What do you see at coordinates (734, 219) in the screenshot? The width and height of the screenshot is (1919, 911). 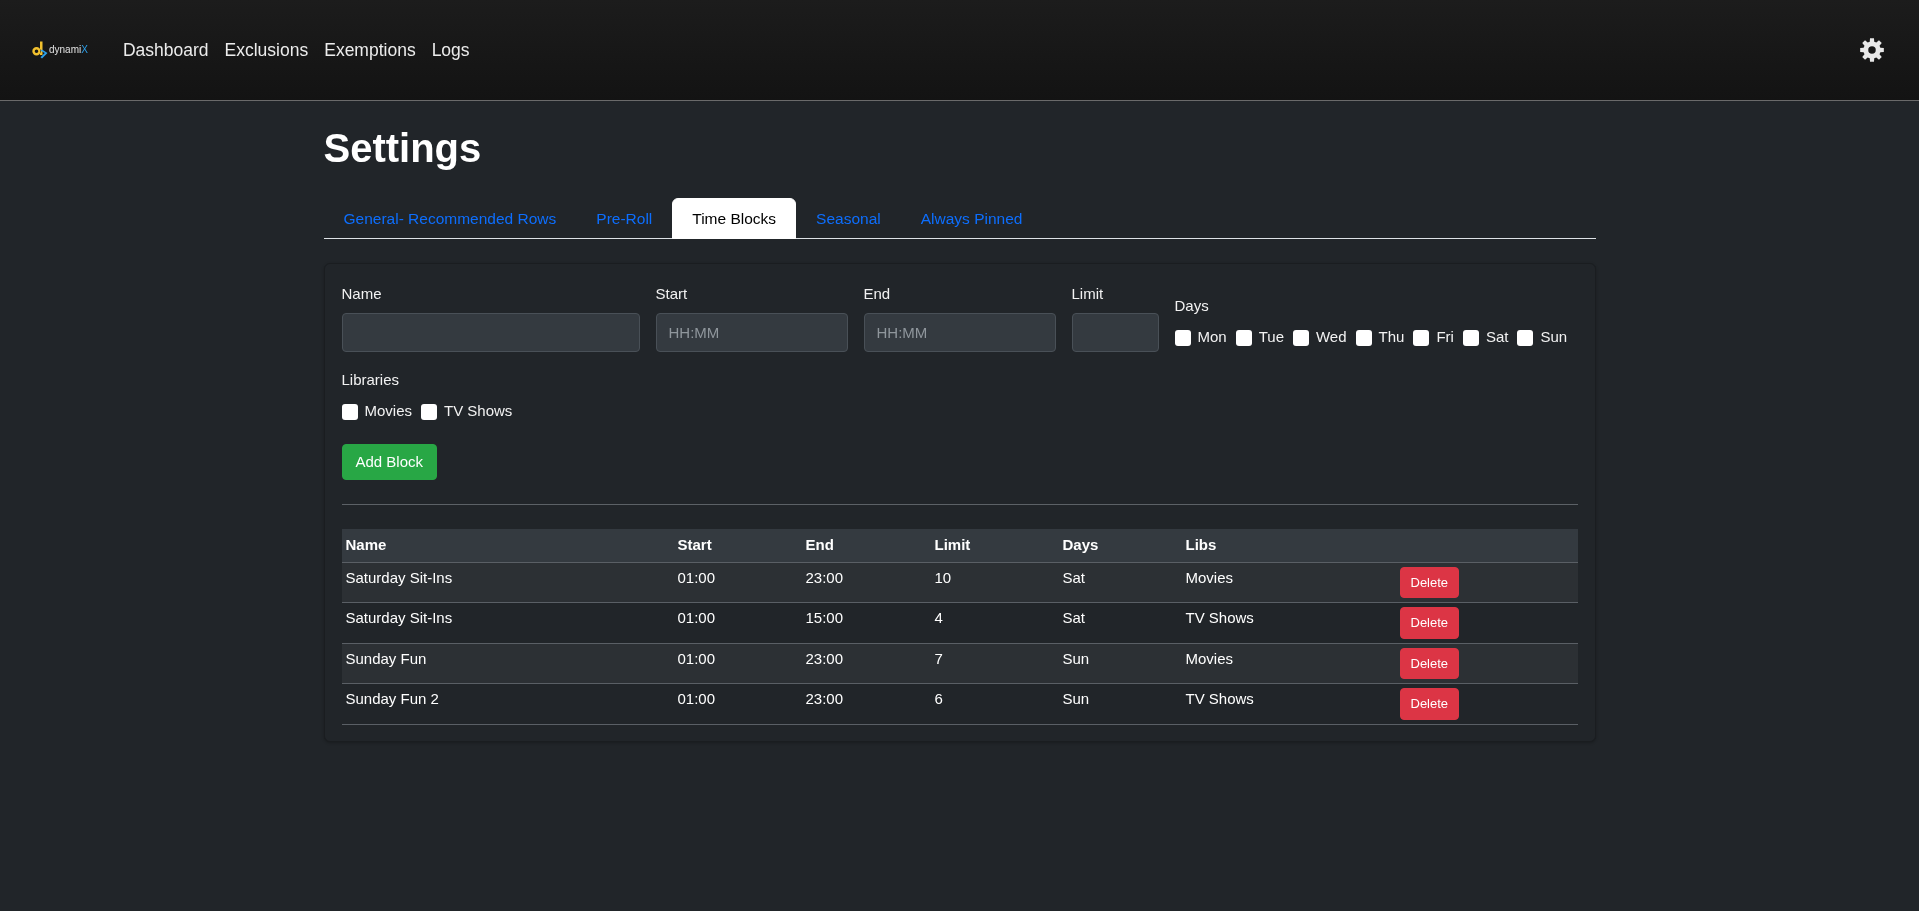 I see `tab: Time Blocks` at bounding box center [734, 219].